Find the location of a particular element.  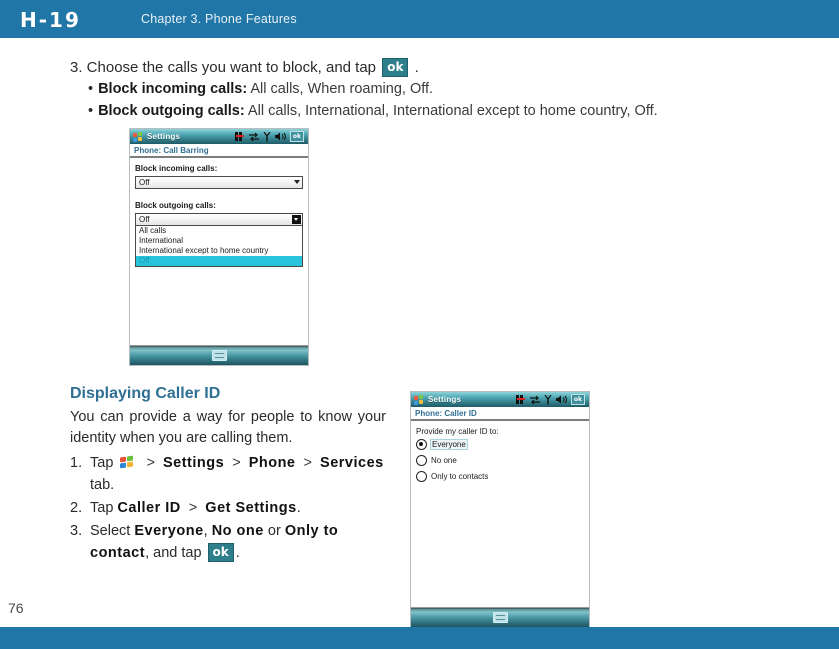

block-outgoing-value: Off is located at coordinates (144, 219).